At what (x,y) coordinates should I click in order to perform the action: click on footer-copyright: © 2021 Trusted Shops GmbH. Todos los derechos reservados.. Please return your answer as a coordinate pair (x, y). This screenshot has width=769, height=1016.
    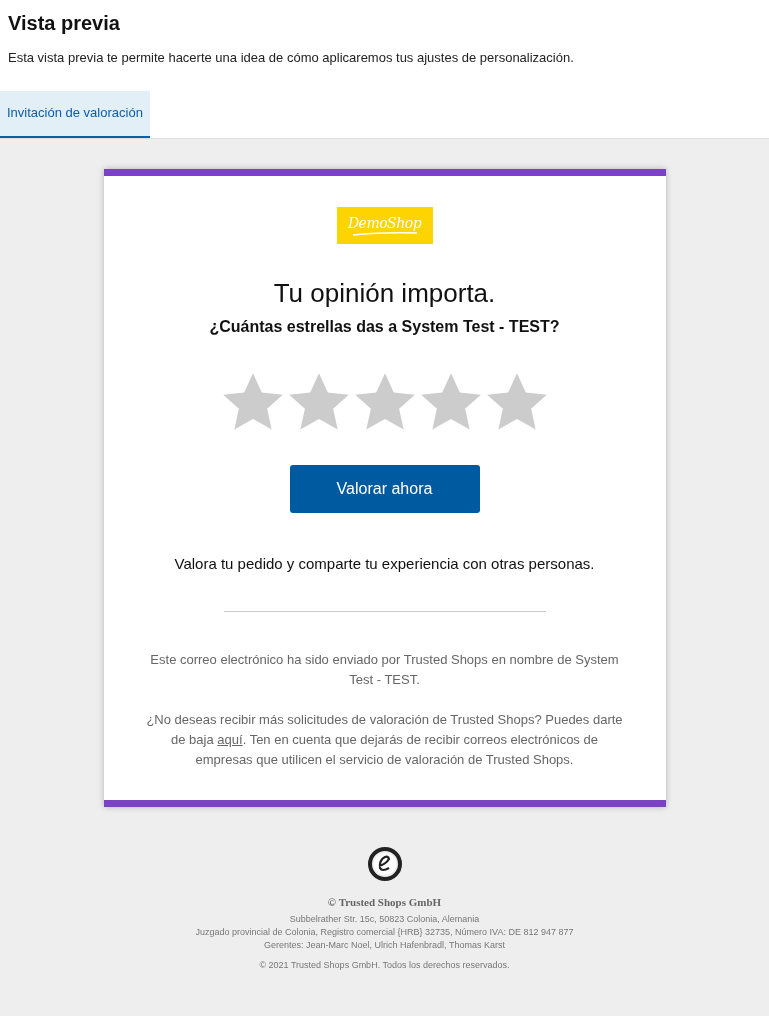
    Looking at the image, I should click on (384, 965).